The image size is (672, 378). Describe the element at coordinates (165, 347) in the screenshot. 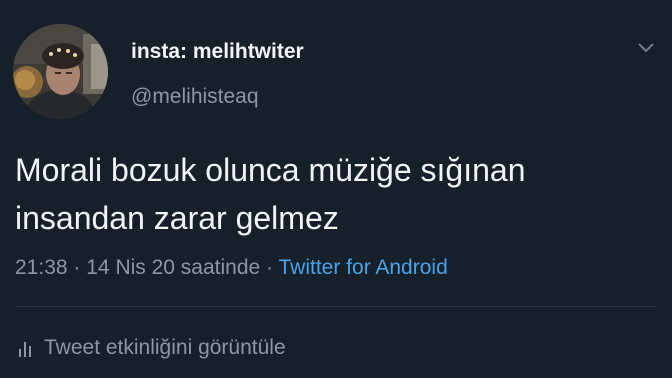

I see `view-activity-label: Tweet etkinliğini görüntüle` at that location.